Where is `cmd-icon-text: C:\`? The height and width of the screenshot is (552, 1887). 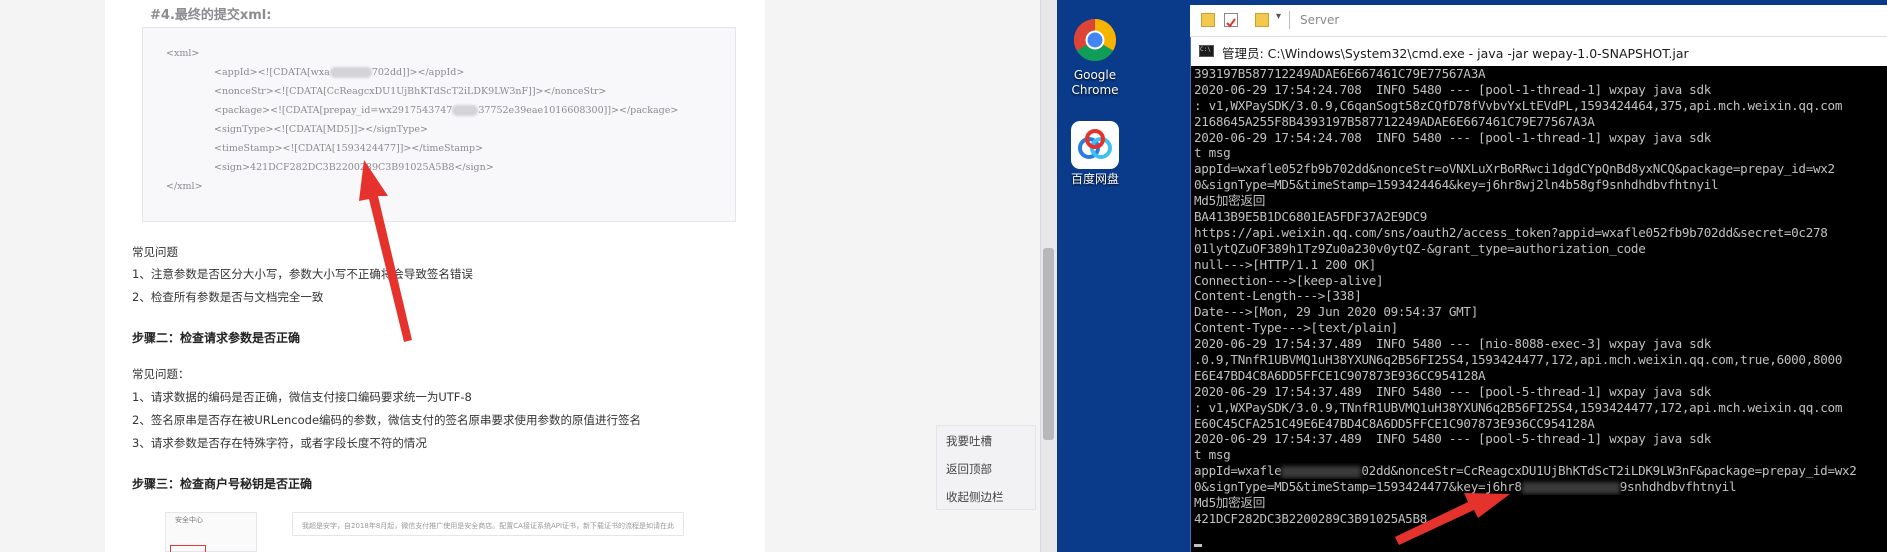 cmd-icon-text: C:\ is located at coordinates (1205, 49).